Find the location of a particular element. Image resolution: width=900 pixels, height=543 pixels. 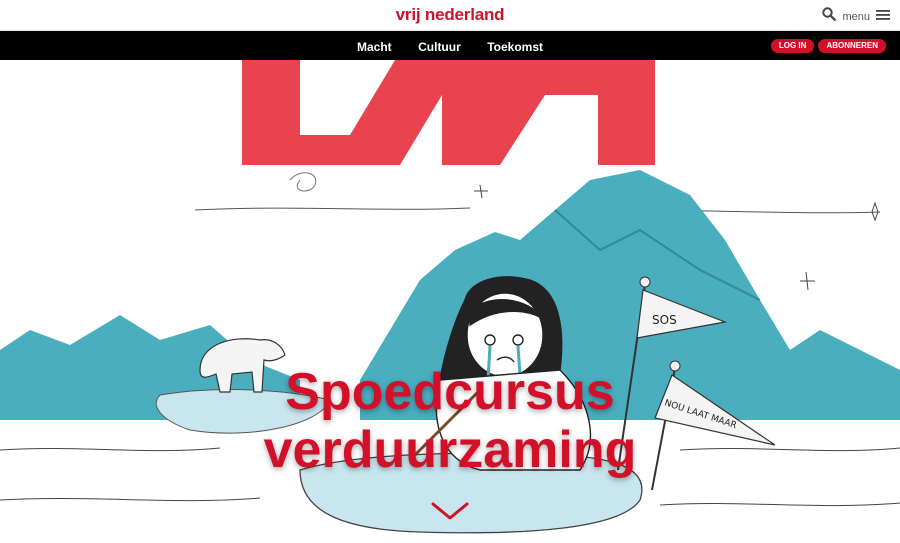

nav-link-macht: Macht is located at coordinates (374, 47).